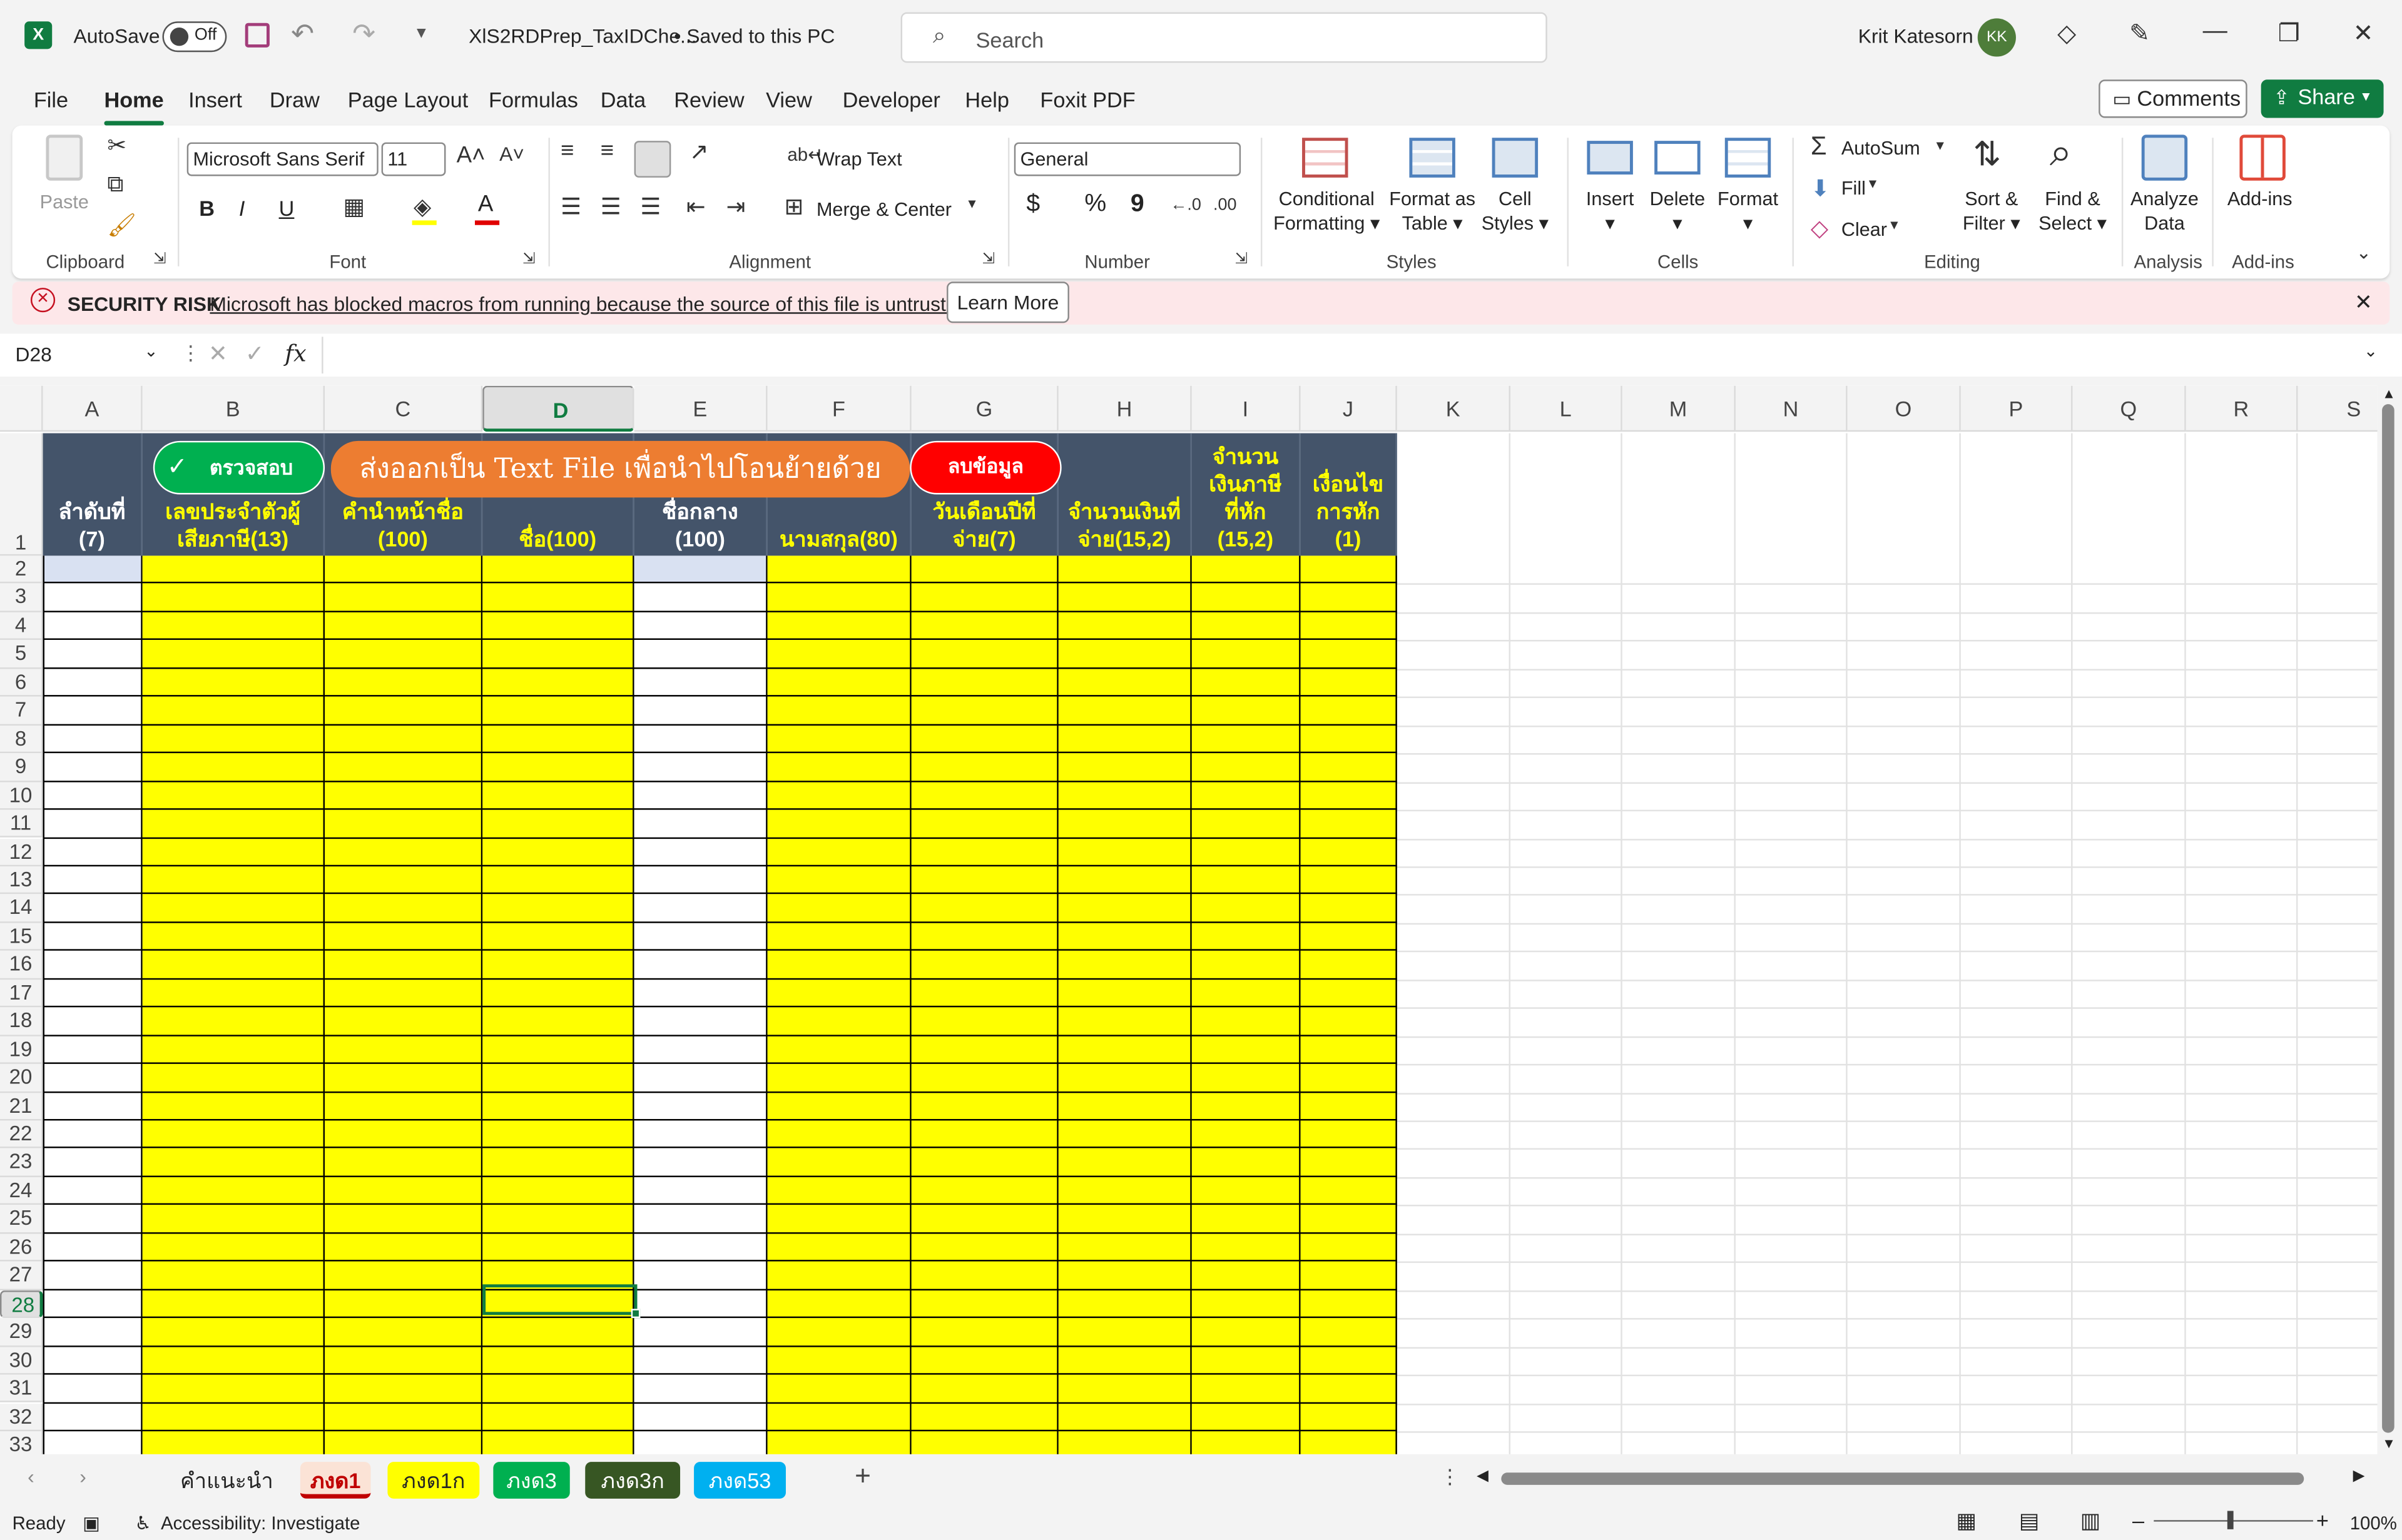 This screenshot has height=1540, width=2402. I want to click on row-header-31: 31, so click(21, 1388).